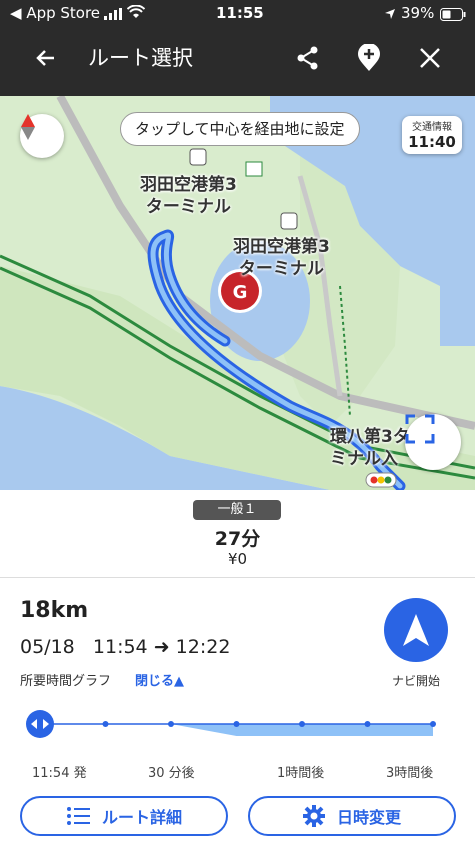 The width and height of the screenshot is (475, 845). I want to click on svg-text: G, so click(240, 292).